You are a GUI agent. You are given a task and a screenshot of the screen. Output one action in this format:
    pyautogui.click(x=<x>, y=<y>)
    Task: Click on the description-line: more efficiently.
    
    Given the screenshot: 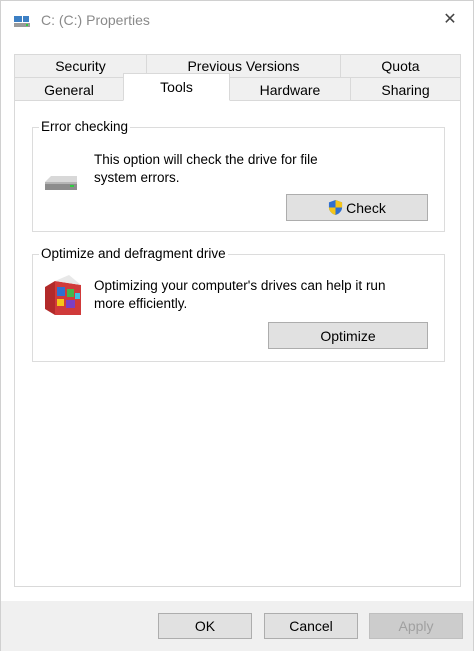 What is the action you would take?
    pyautogui.click(x=141, y=303)
    